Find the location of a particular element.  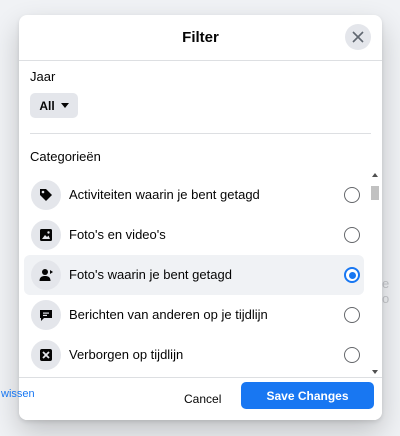

category-row: Berichten van anderen op je tijdlijn is located at coordinates (194, 315).